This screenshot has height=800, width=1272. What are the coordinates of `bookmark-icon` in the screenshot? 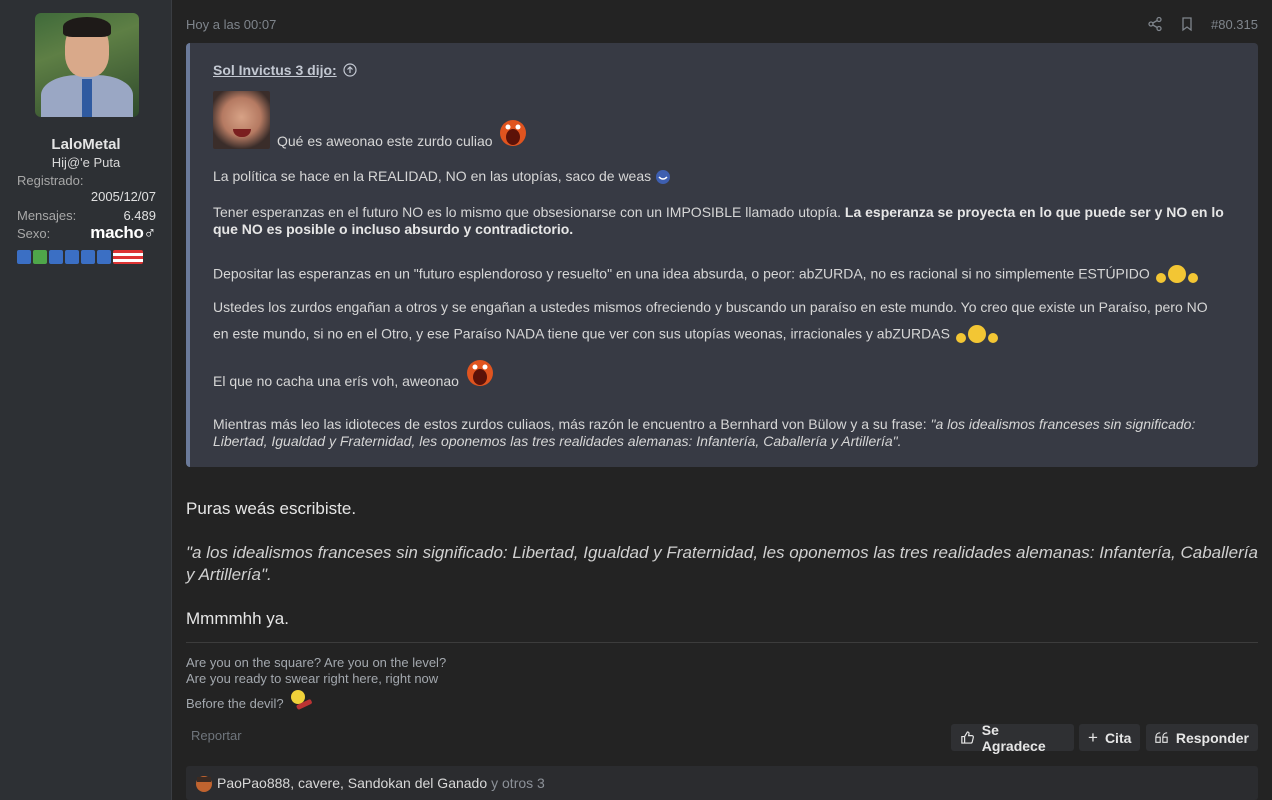 It's located at (1187, 24).